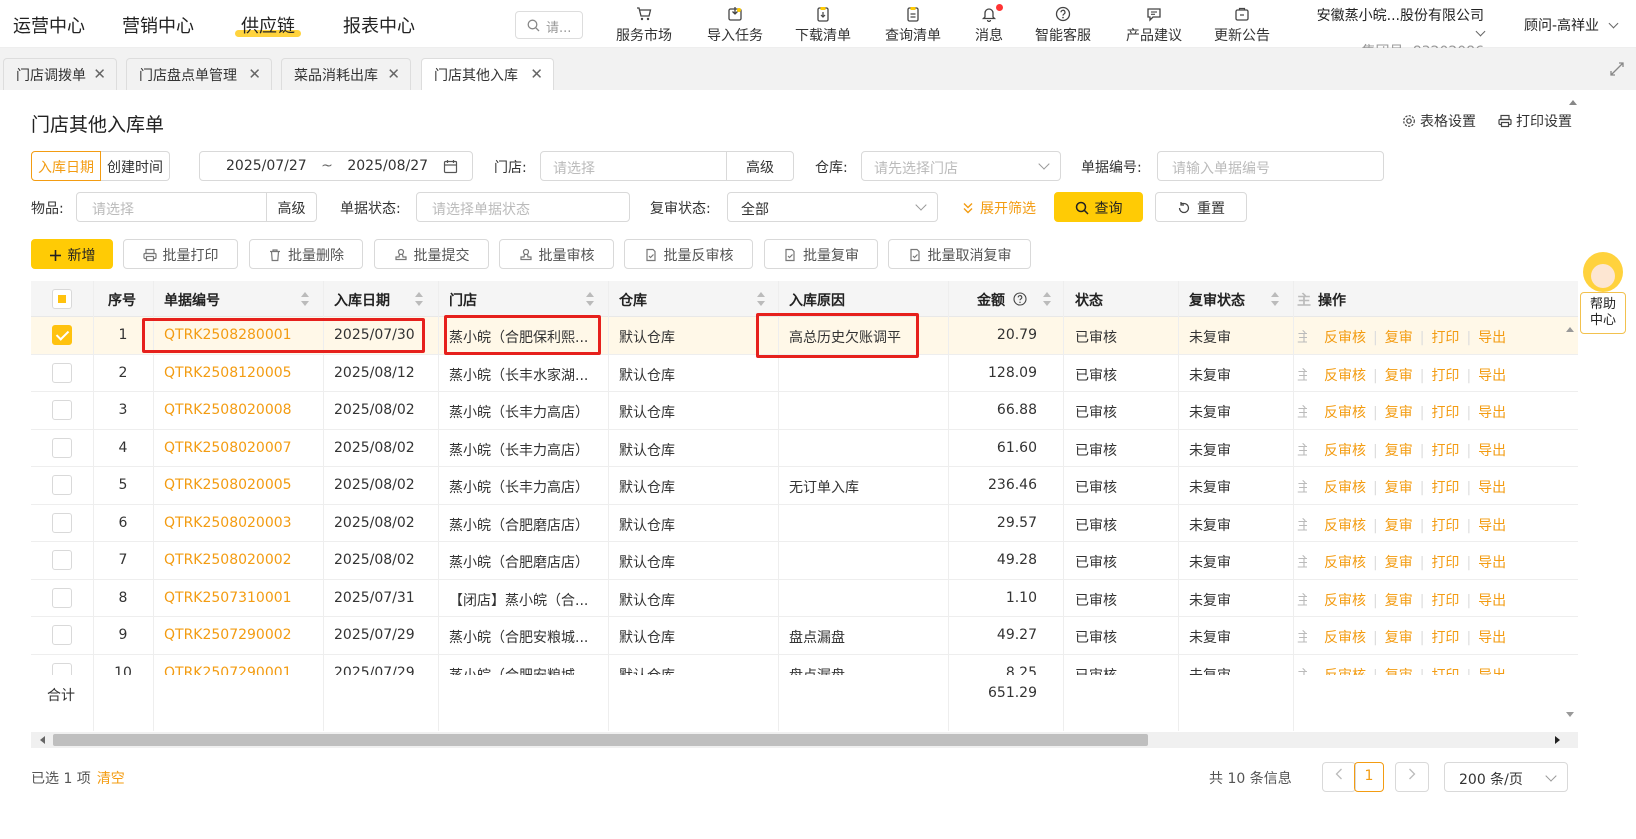  I want to click on col-recheck-status: 复审状态, so click(1217, 299).